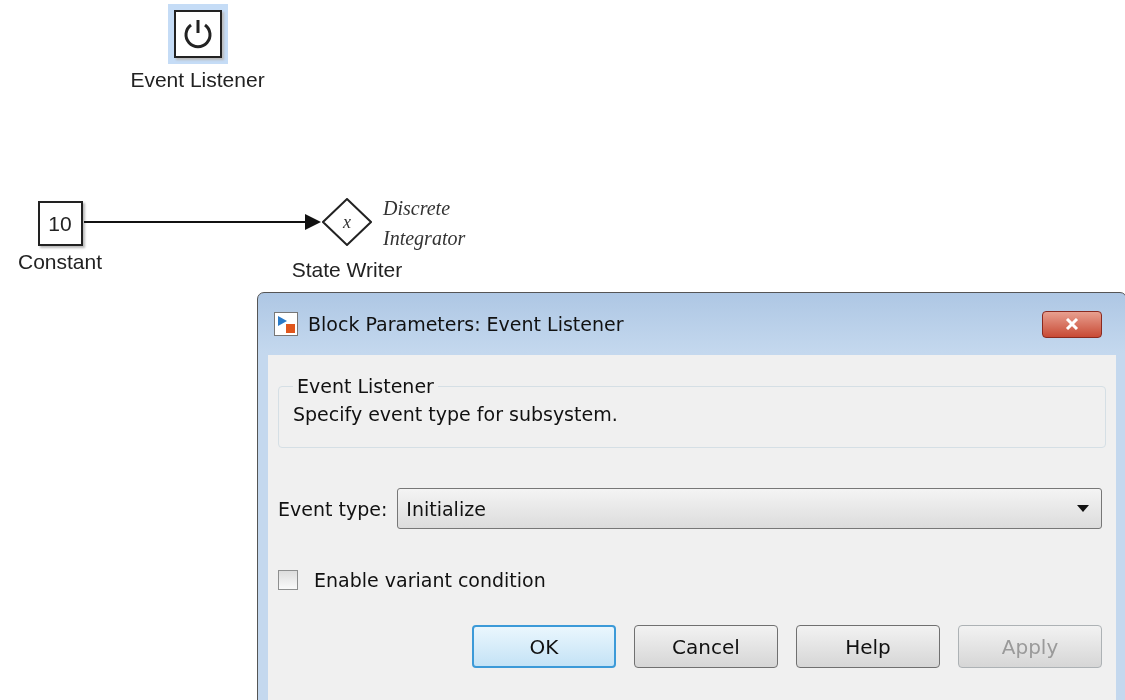 The height and width of the screenshot is (700, 1125). I want to click on field-label: Event type:, so click(333, 508).